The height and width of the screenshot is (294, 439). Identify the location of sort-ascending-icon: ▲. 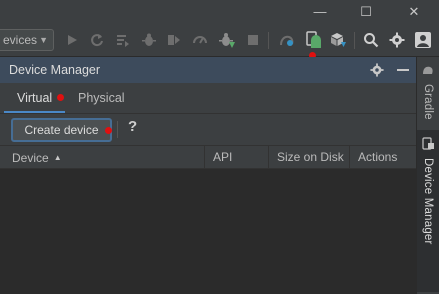
(57, 157).